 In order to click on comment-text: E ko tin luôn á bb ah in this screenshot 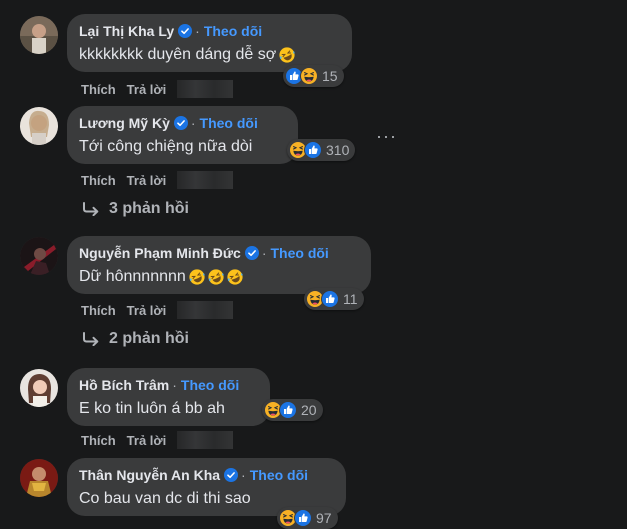, I will do `click(152, 408)`.